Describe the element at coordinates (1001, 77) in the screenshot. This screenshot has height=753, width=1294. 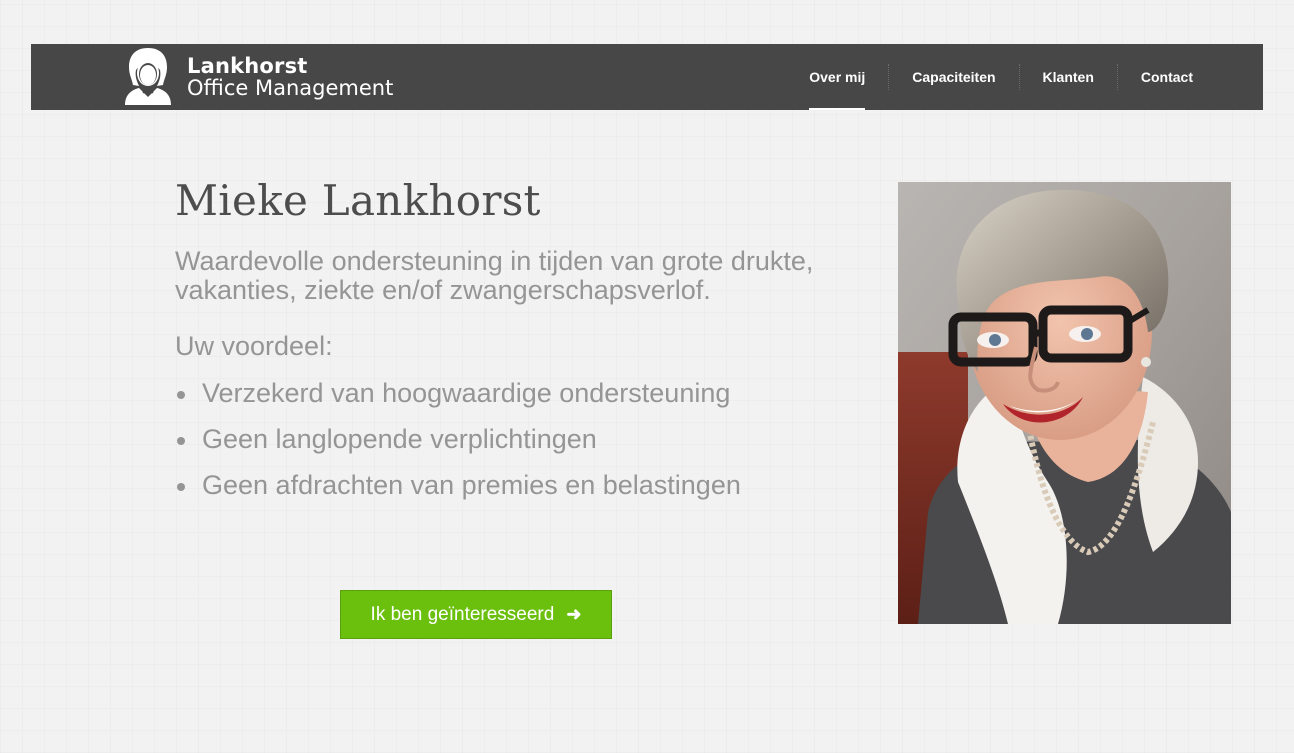
I see `main-nav: Over mij Capaciteiten Klanten Contact` at that location.